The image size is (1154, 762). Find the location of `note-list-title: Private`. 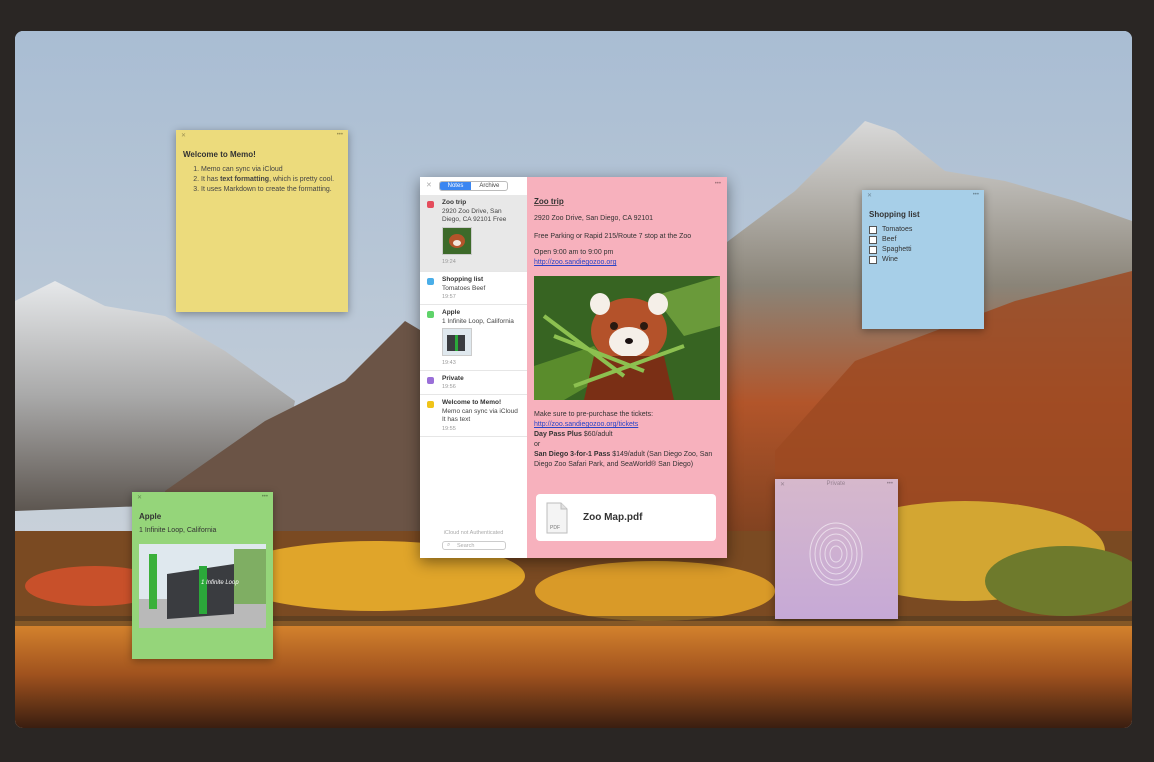

note-list-title: Private is located at coordinates (453, 378).